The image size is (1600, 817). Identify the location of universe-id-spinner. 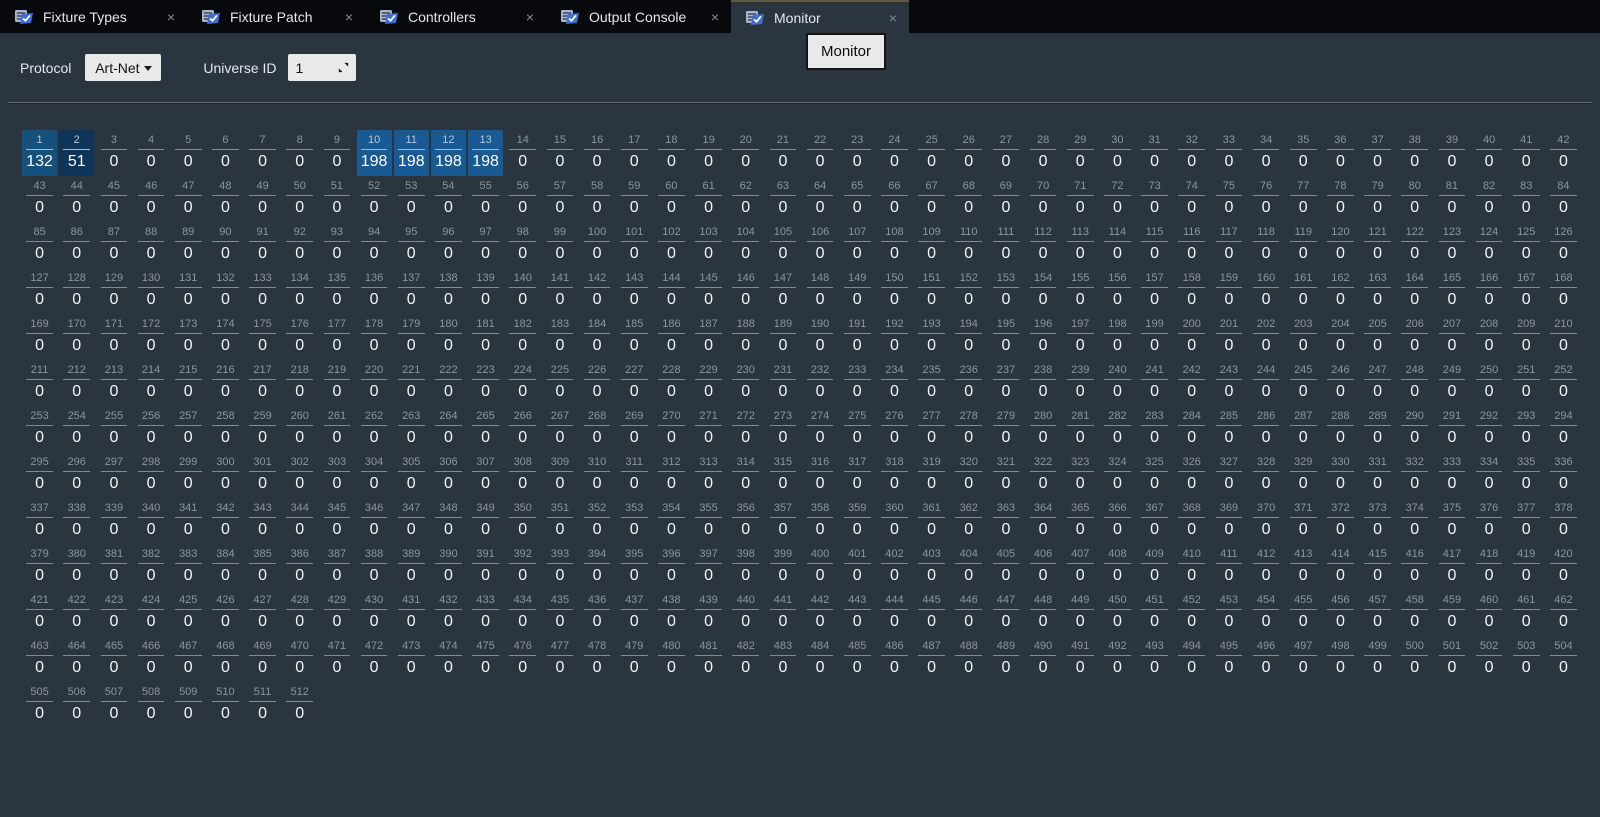
(321, 67).